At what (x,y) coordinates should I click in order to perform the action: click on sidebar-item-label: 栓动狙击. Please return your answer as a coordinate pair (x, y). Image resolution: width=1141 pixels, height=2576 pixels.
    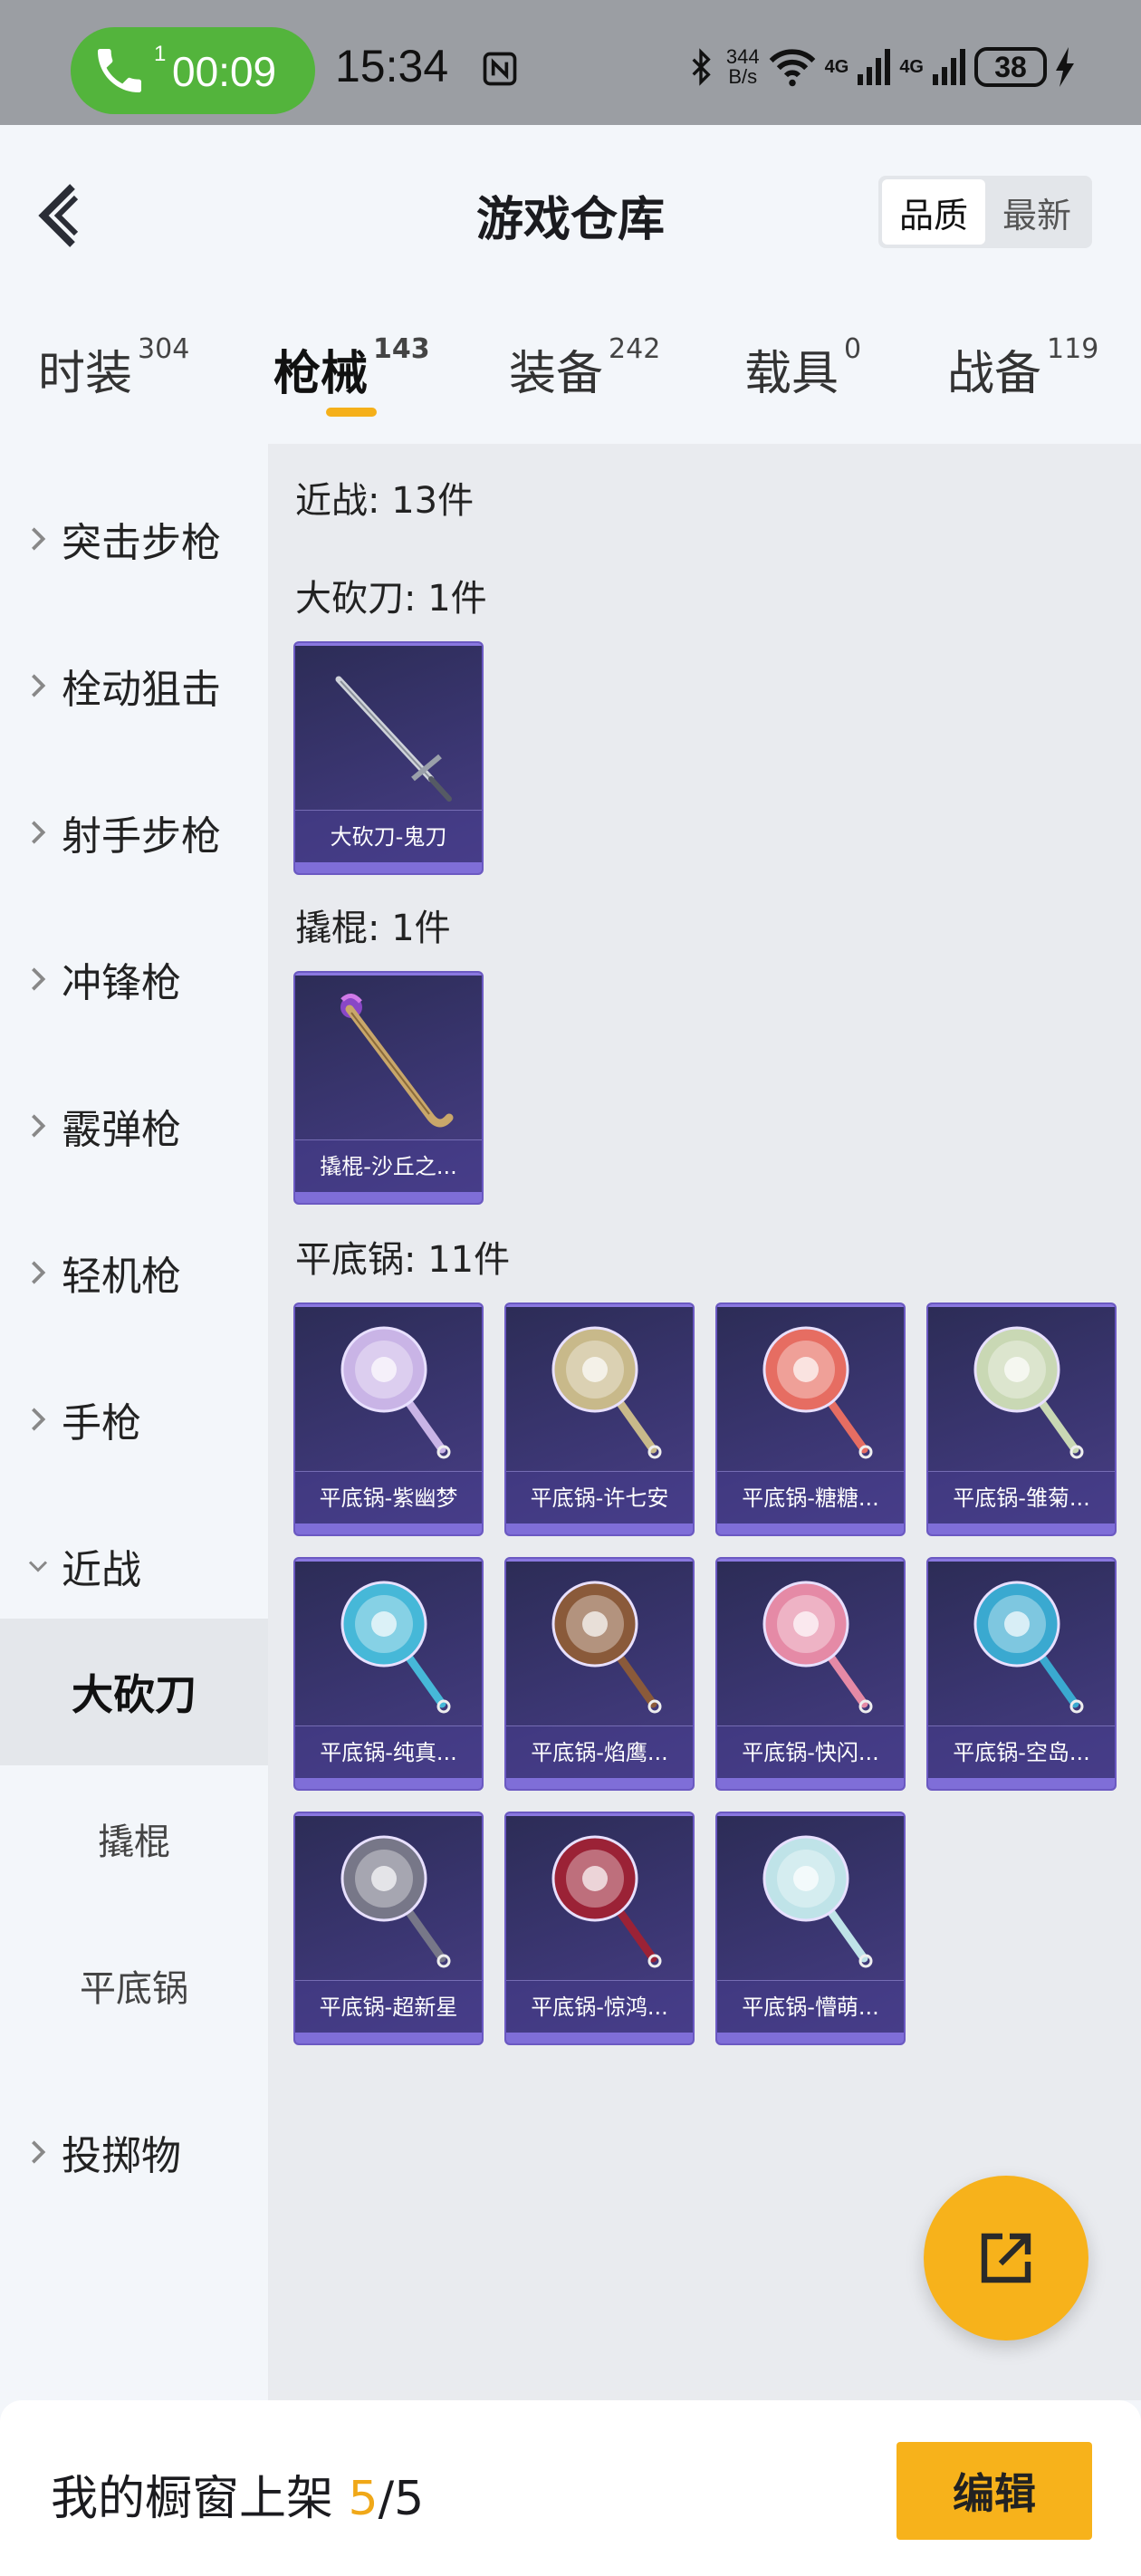
    Looking at the image, I should click on (142, 690).